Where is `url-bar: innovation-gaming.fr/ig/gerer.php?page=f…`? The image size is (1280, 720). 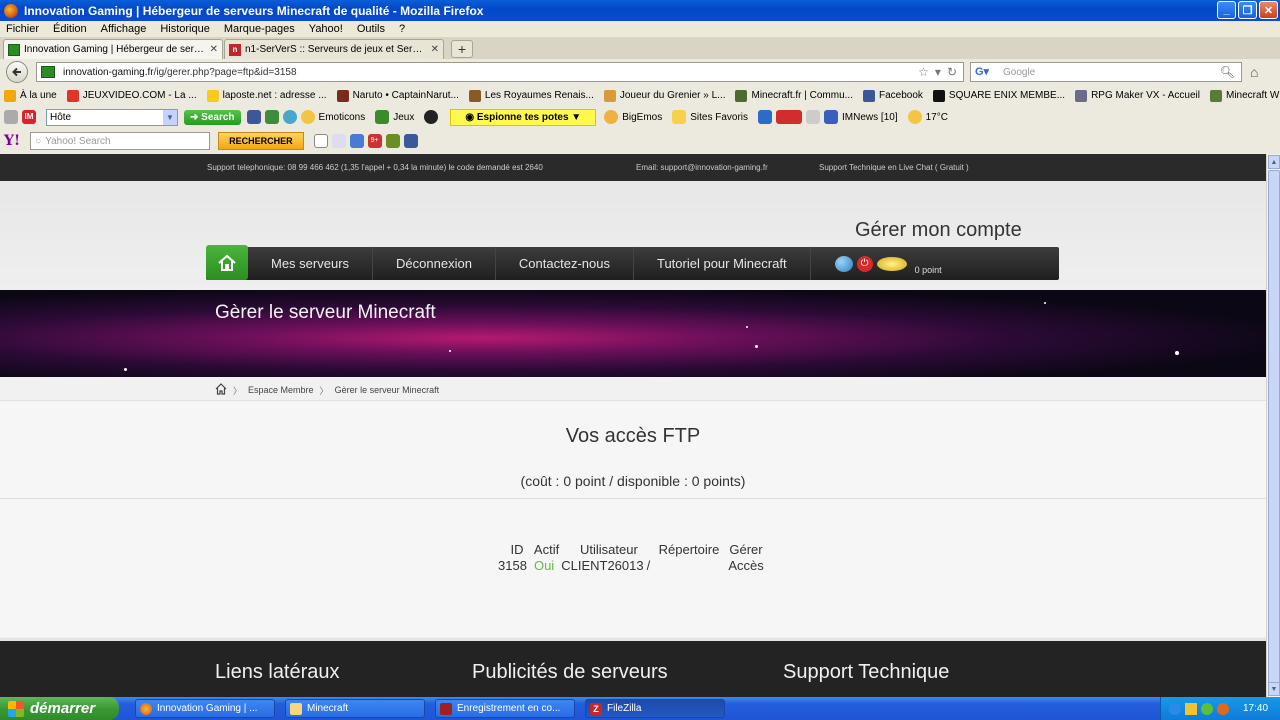
url-bar: innovation-gaming.fr/ig/gerer.php?page=f… is located at coordinates (500, 72).